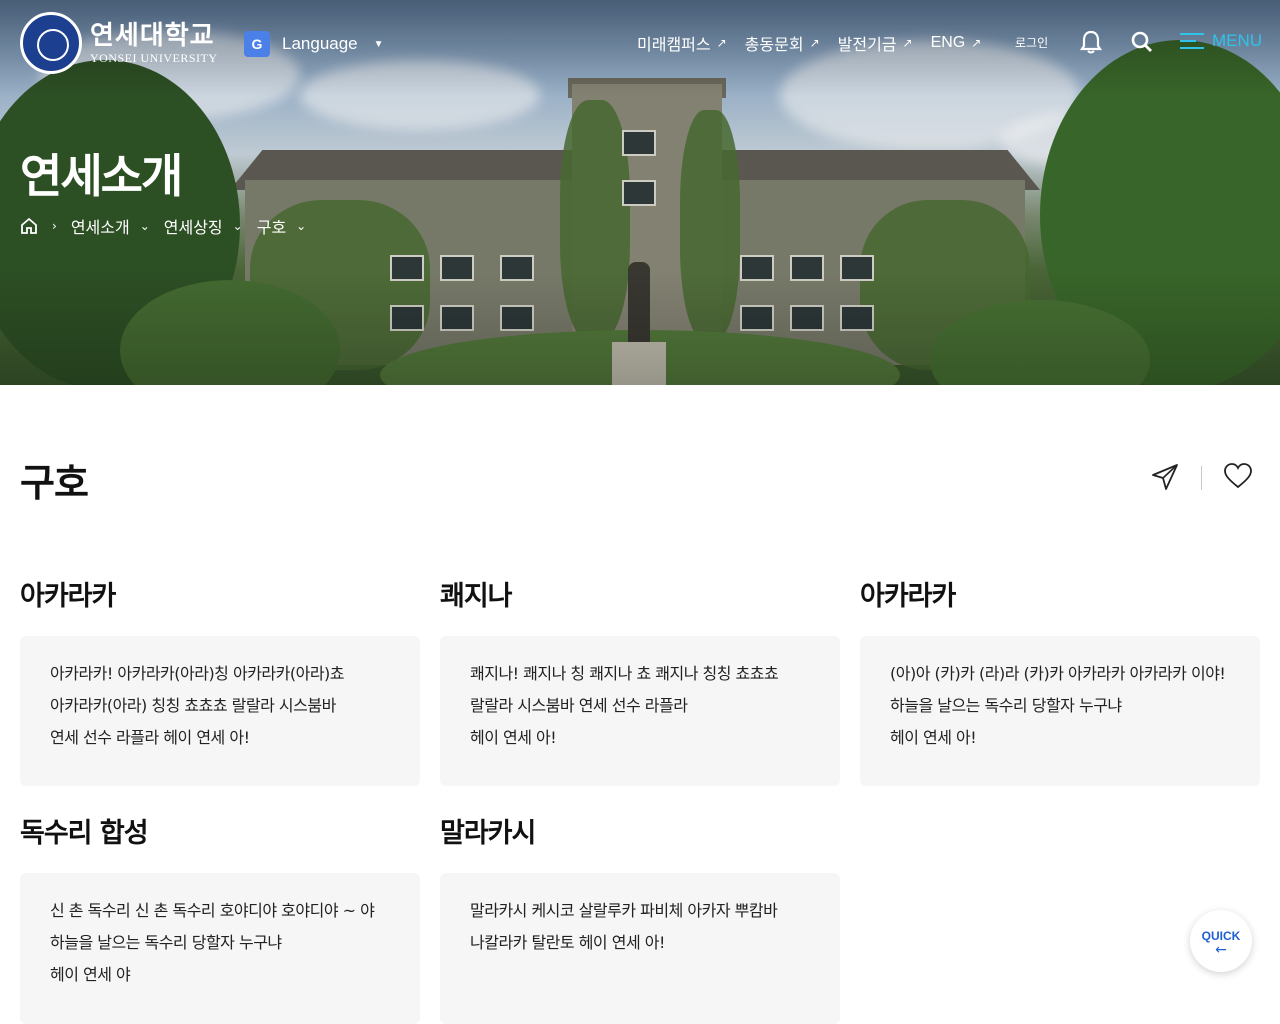 Image resolution: width=1280 pixels, height=1024 pixels. I want to click on quick-menu-button: QUICK ←, so click(1221, 941).